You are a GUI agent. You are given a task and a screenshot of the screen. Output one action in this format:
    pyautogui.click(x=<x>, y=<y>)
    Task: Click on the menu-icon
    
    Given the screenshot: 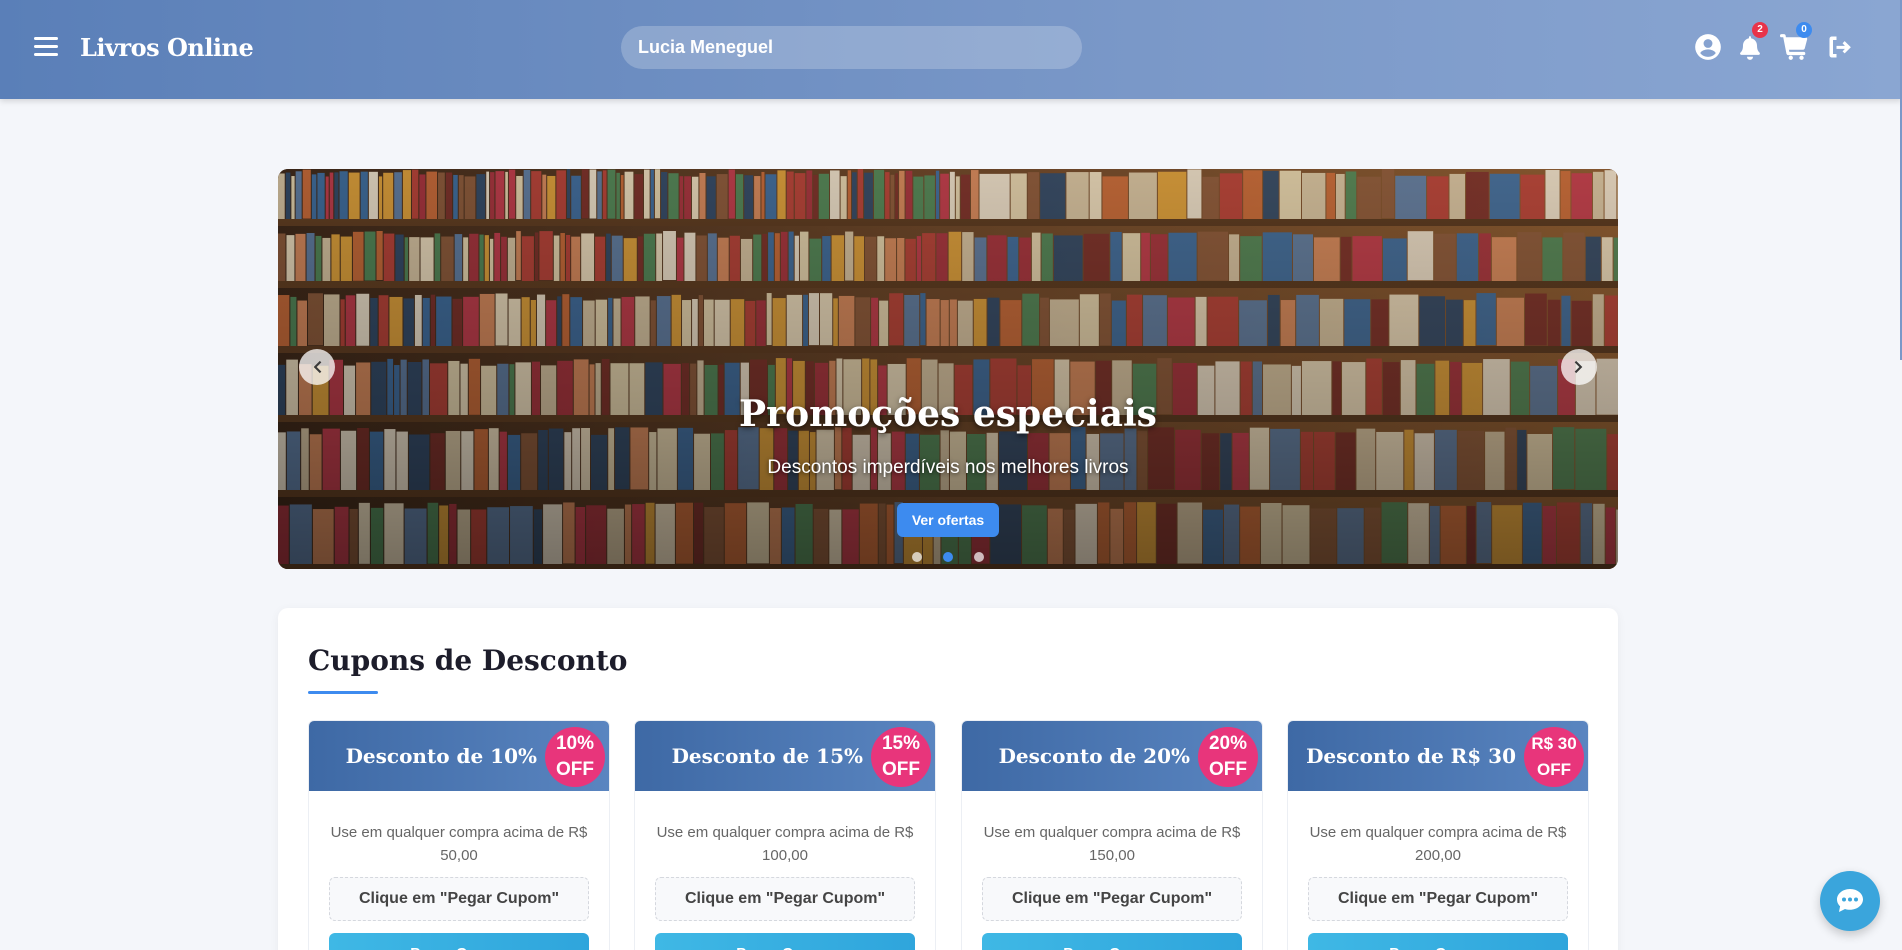 What is the action you would take?
    pyautogui.click(x=46, y=48)
    